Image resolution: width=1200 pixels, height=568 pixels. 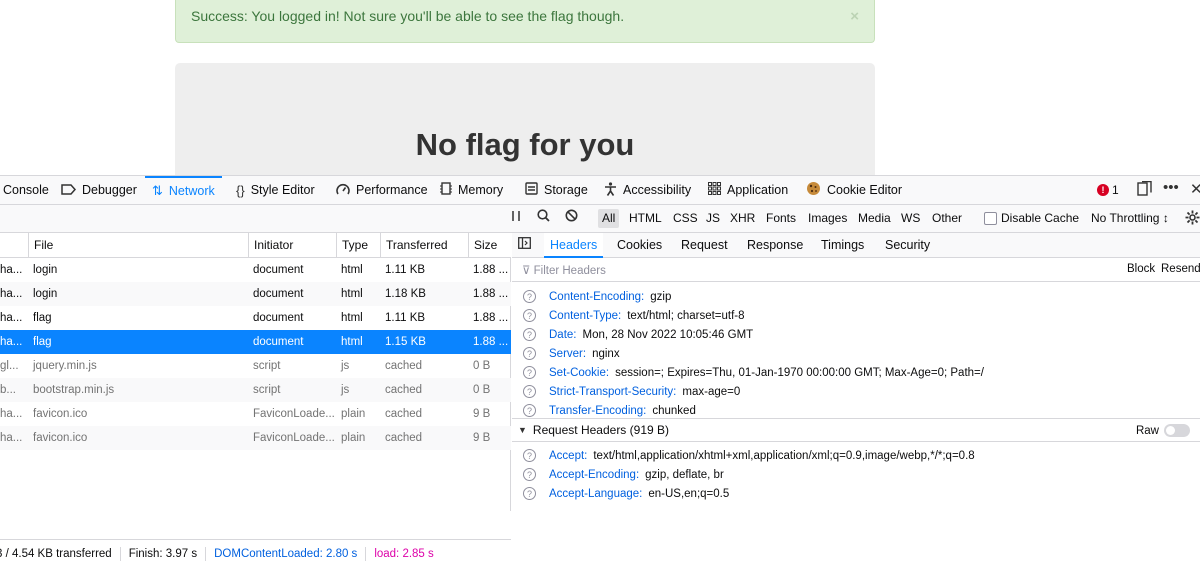 What do you see at coordinates (138, 245) in the screenshot?
I see `file-column-header: File` at bounding box center [138, 245].